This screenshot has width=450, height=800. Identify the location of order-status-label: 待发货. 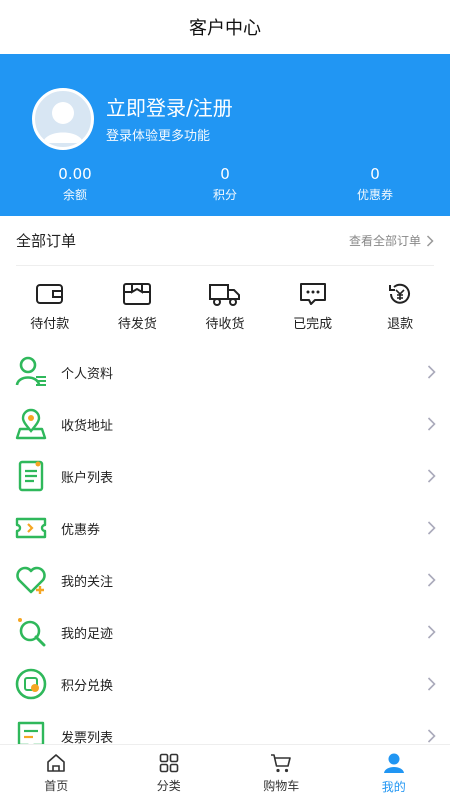
(137, 324).